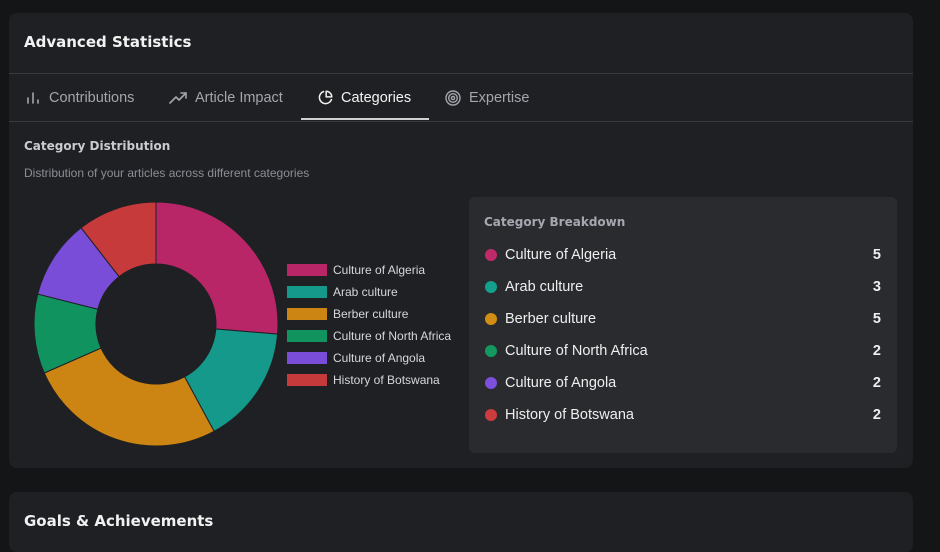  Describe the element at coordinates (683, 319) in the screenshot. I see `breakdown-row: Berber culture 5` at that location.